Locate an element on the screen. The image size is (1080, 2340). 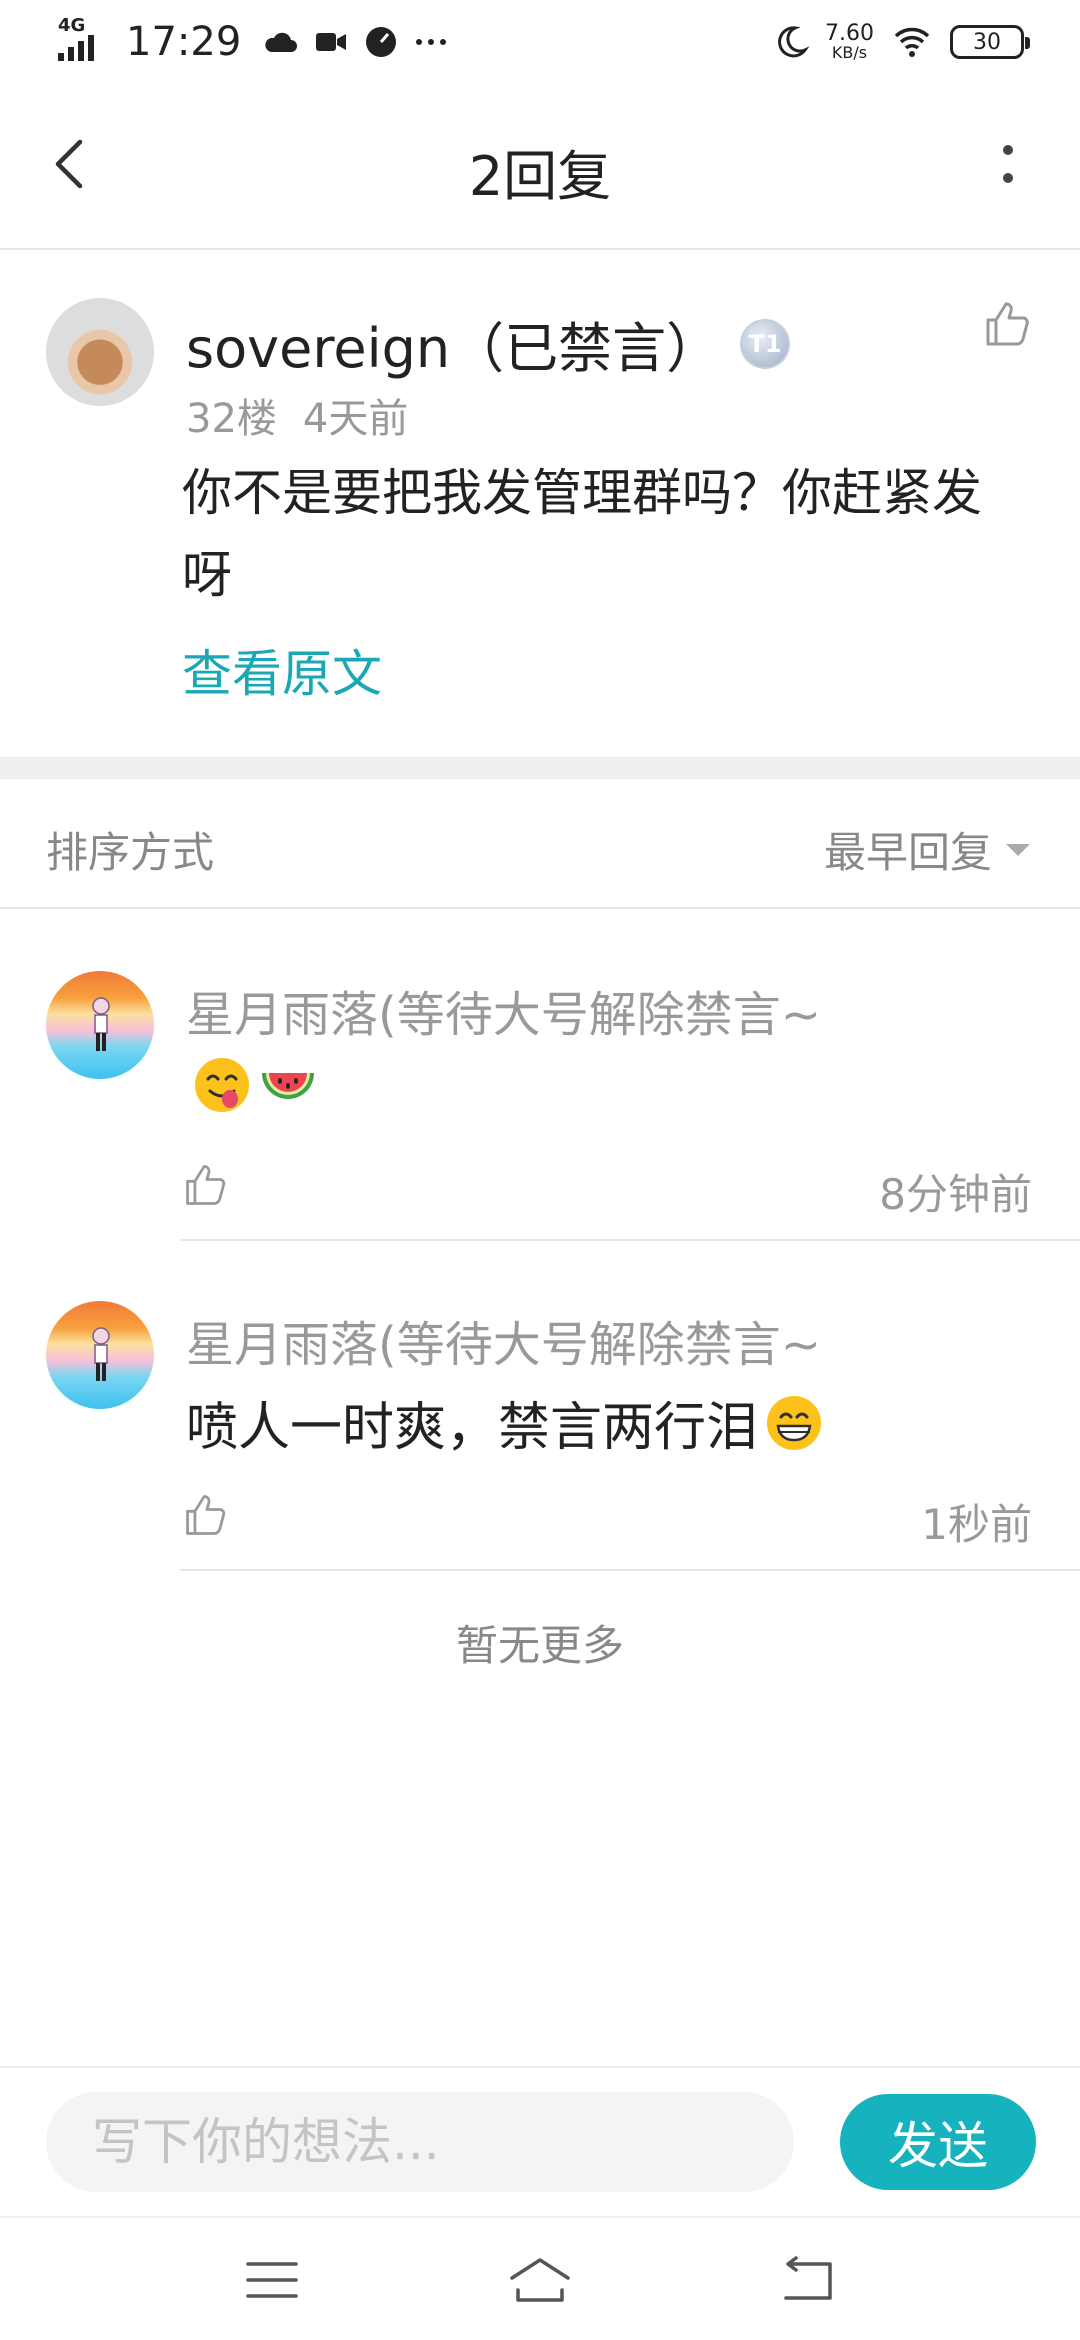
home-icon is located at coordinates (540, 2280).